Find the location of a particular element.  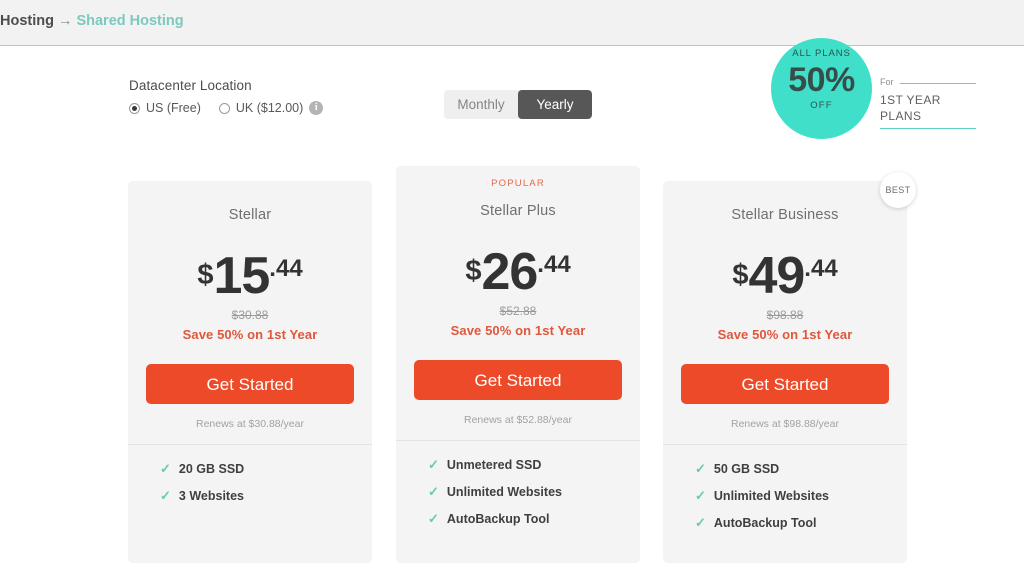

plan-old-price: $52.88 is located at coordinates (518, 310).